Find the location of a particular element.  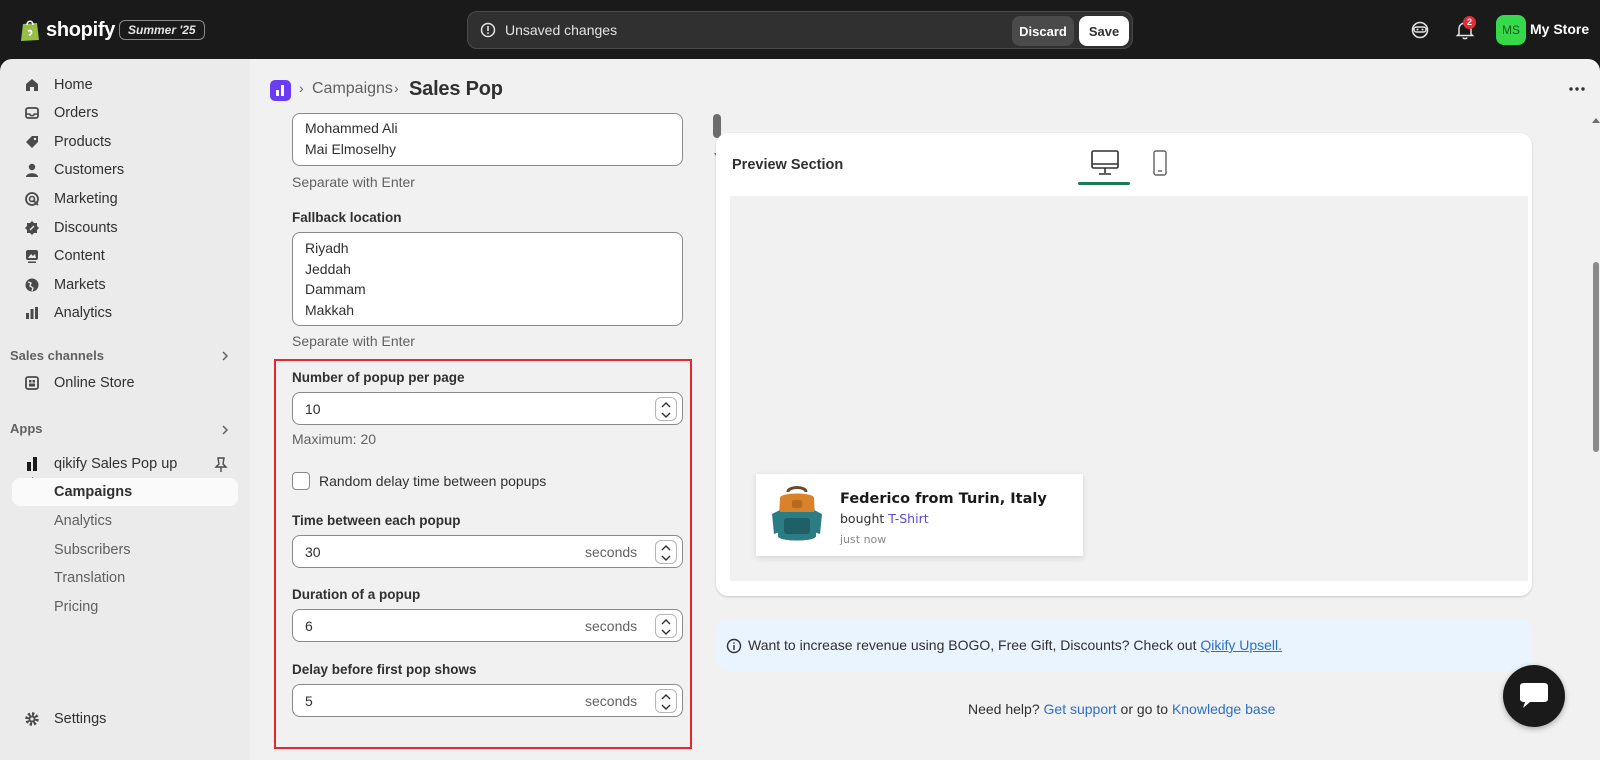

help-prefix: Need help? is located at coordinates (1006, 709).